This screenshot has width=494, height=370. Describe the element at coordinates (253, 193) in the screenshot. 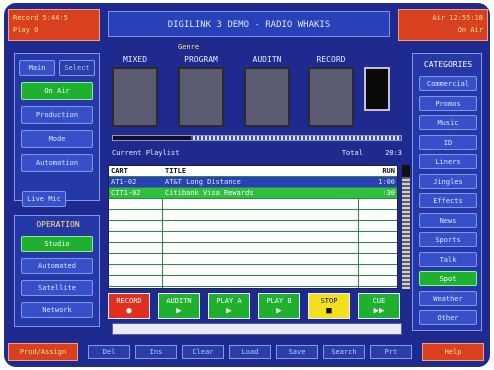

I see `table-row-selected: CIT1-02 Citibank Visa Rewards :30` at that location.